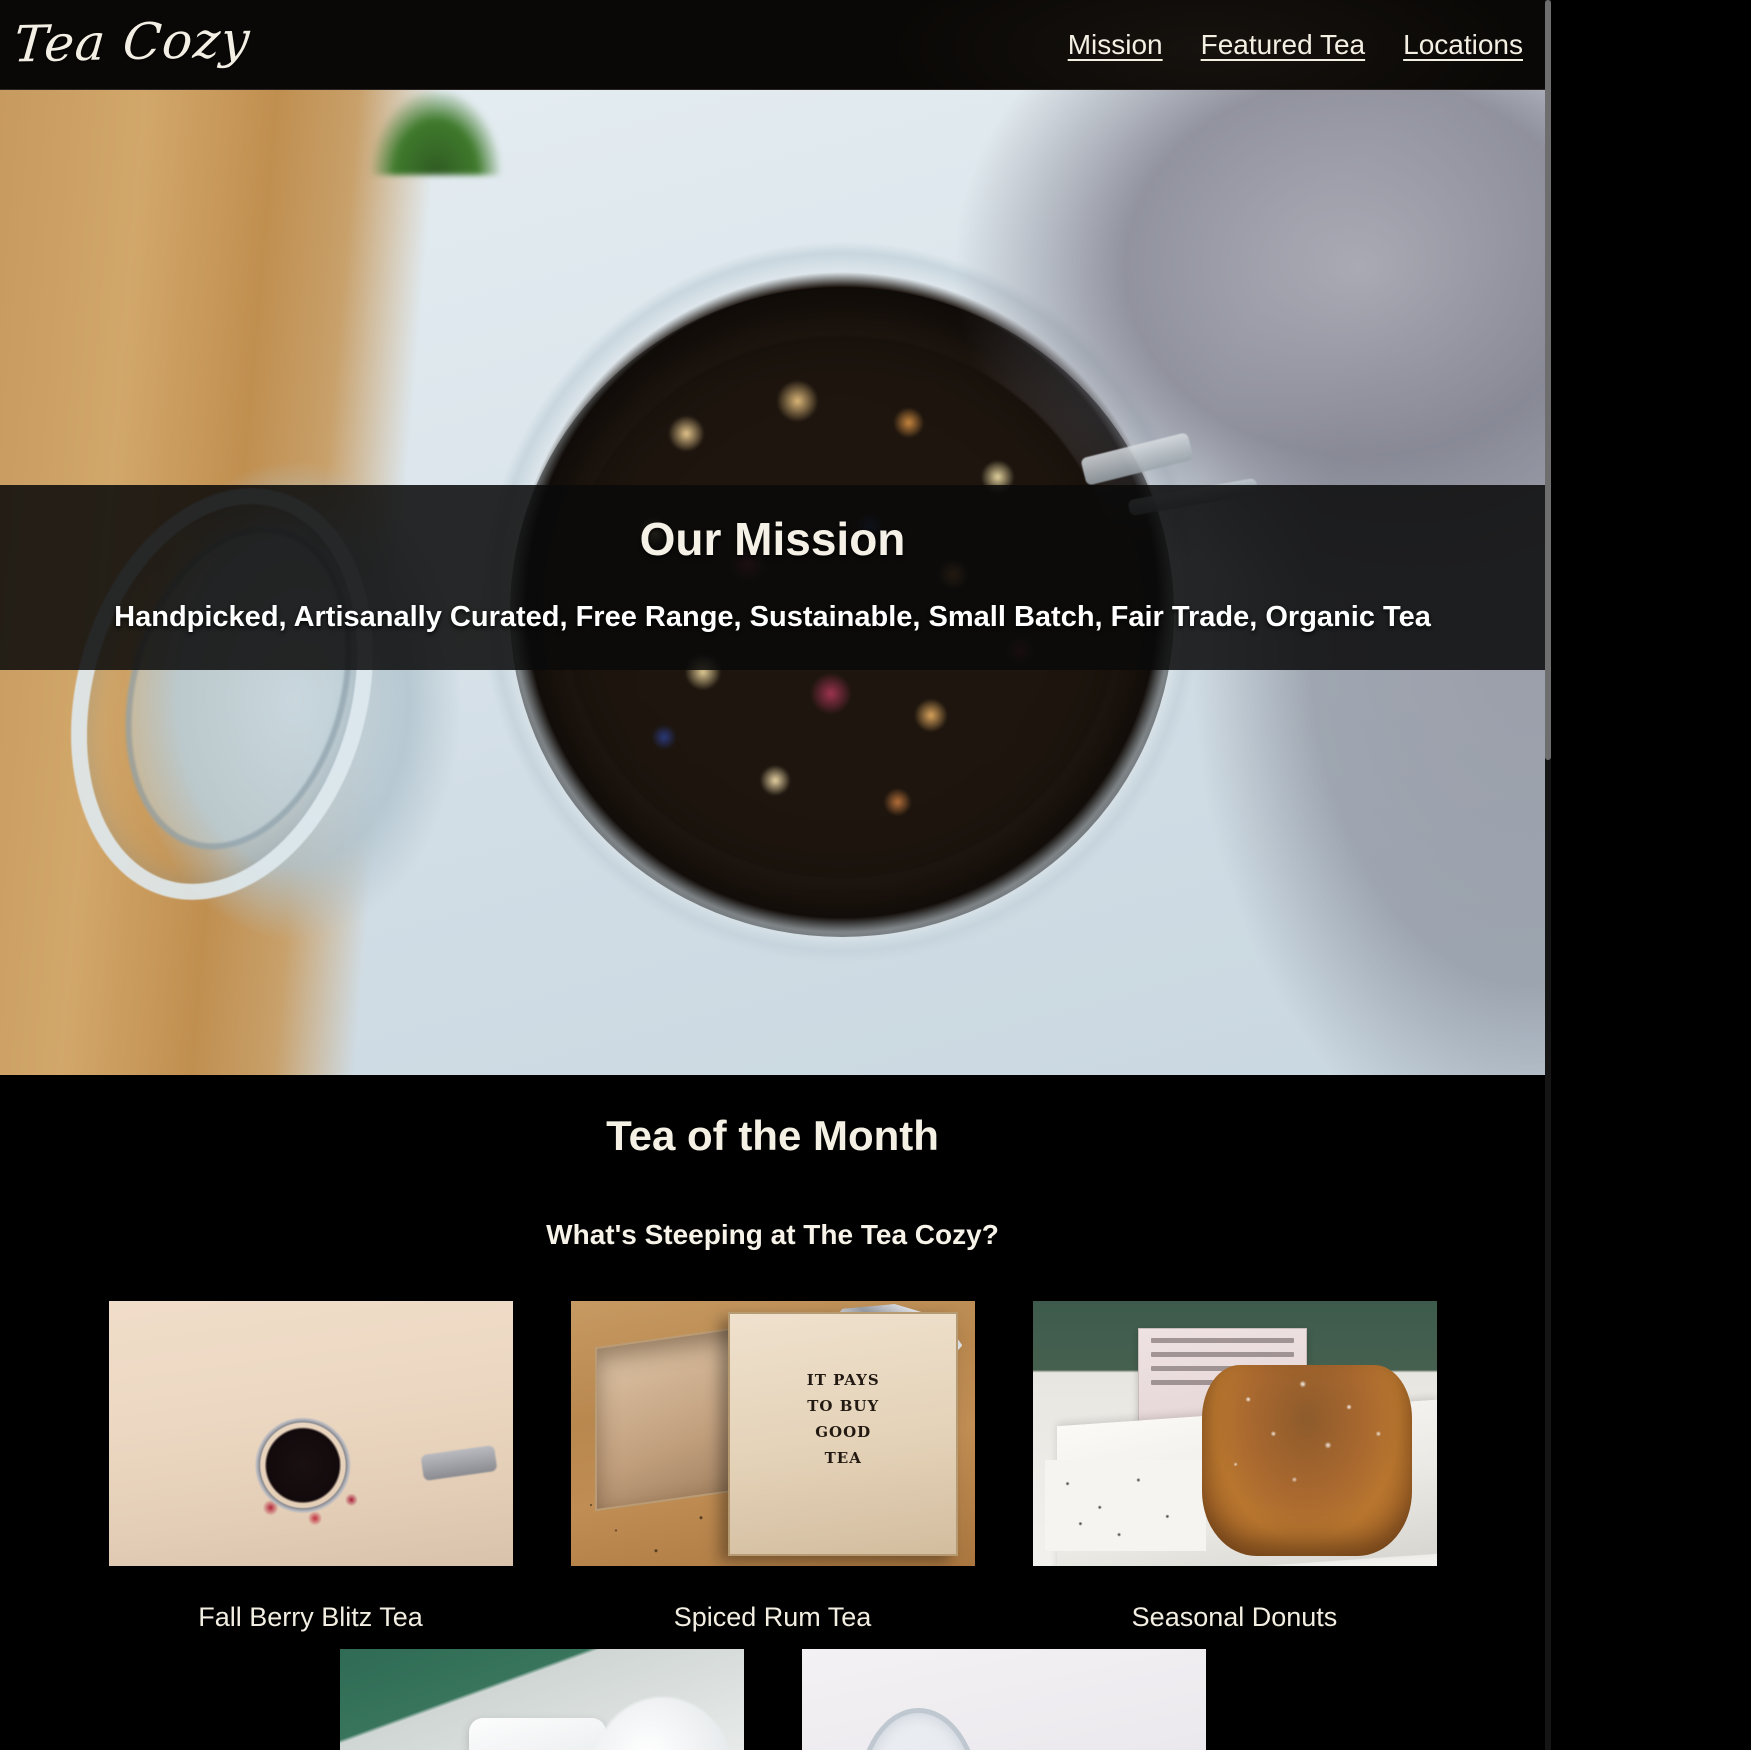  What do you see at coordinates (1234, 1617) in the screenshot?
I see `tea-caption: Seasonal Donuts` at bounding box center [1234, 1617].